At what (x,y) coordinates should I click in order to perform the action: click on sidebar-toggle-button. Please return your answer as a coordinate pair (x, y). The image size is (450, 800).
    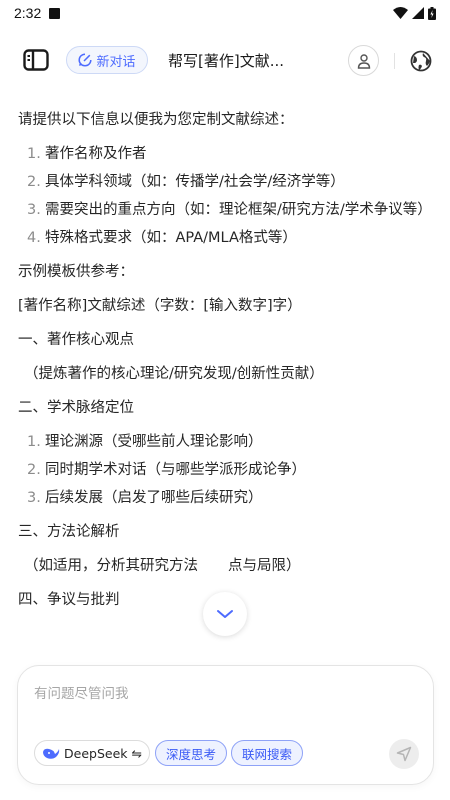
    Looking at the image, I should click on (36, 60).